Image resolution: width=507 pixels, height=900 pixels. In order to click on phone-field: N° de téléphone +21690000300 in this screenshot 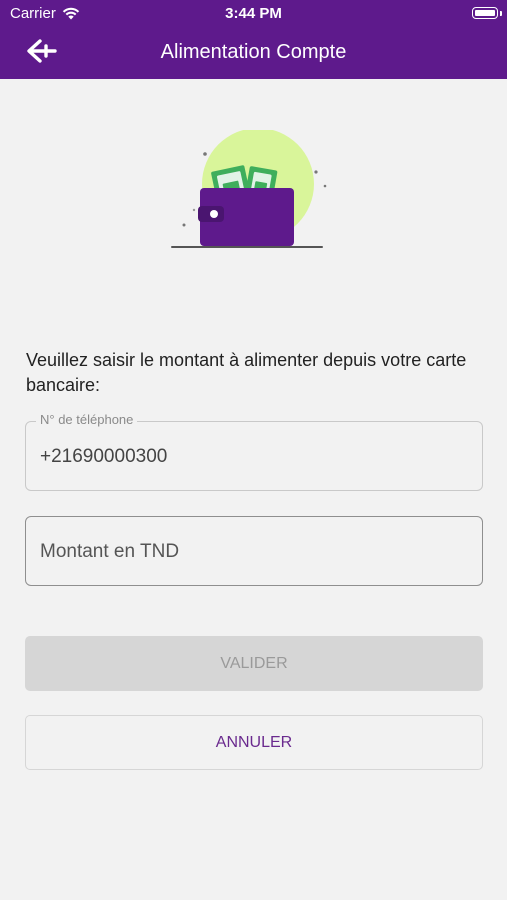, I will do `click(254, 451)`.